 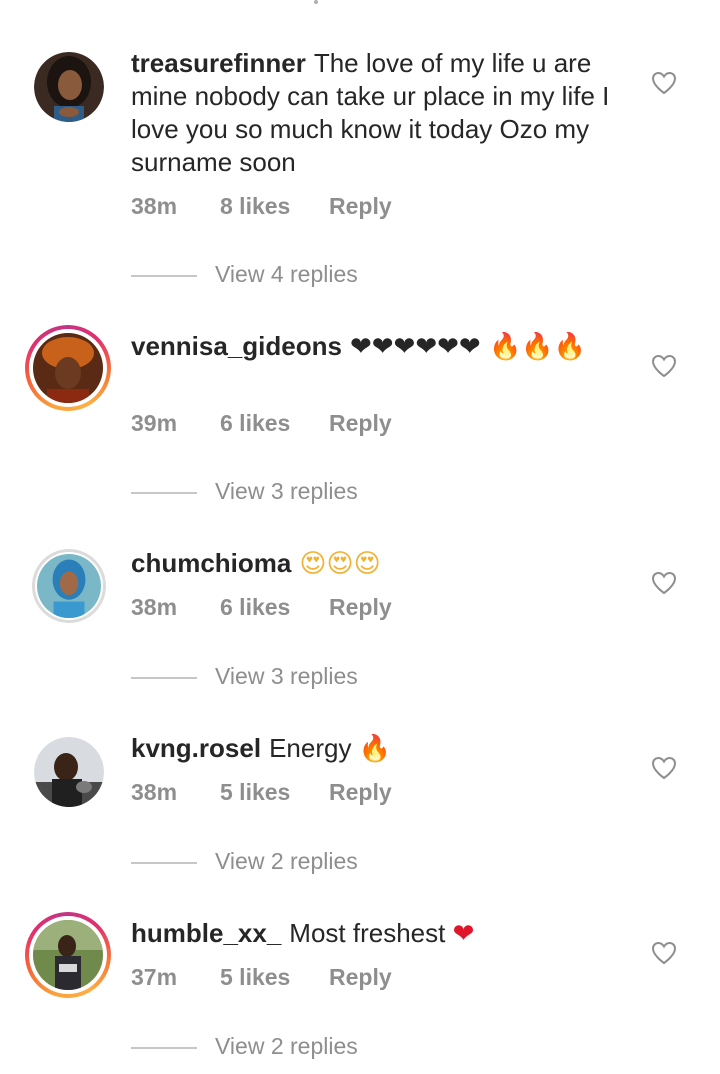 I want to click on scroll-indicator, so click(x=316, y=2).